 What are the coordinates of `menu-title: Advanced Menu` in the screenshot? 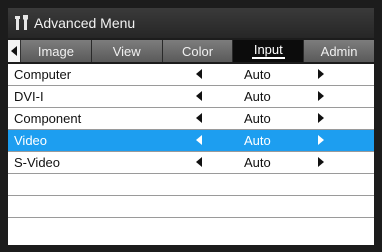 It's located at (85, 23).